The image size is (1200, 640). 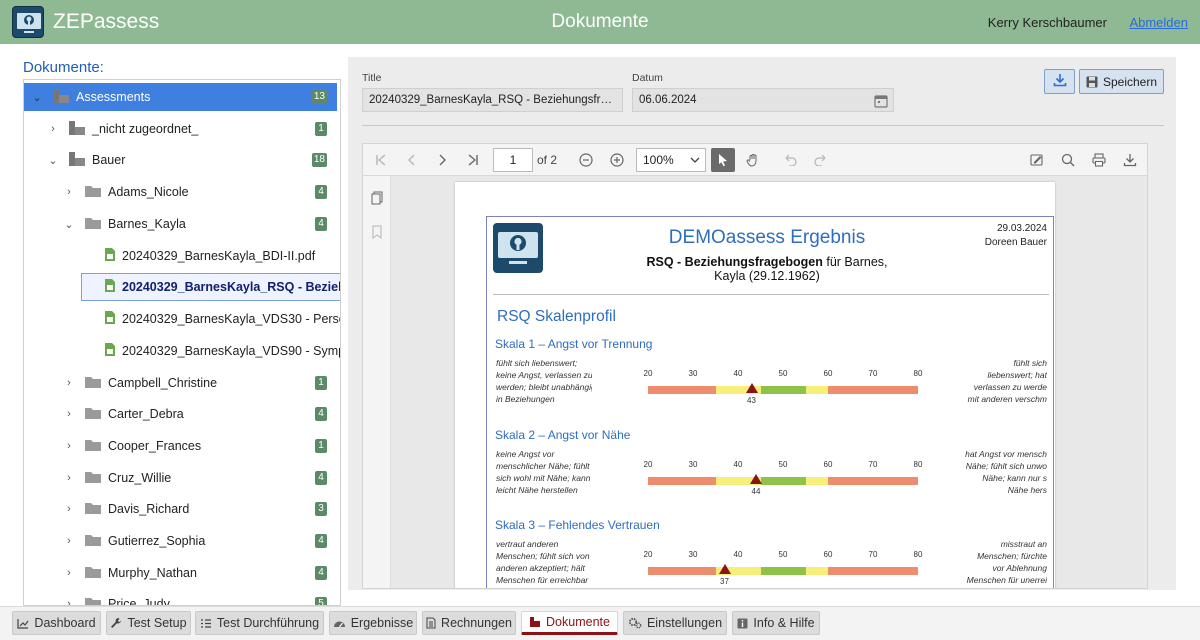 I want to click on tree-item-davis-richard: › Davis_Richard 3, so click(x=180, y=509).